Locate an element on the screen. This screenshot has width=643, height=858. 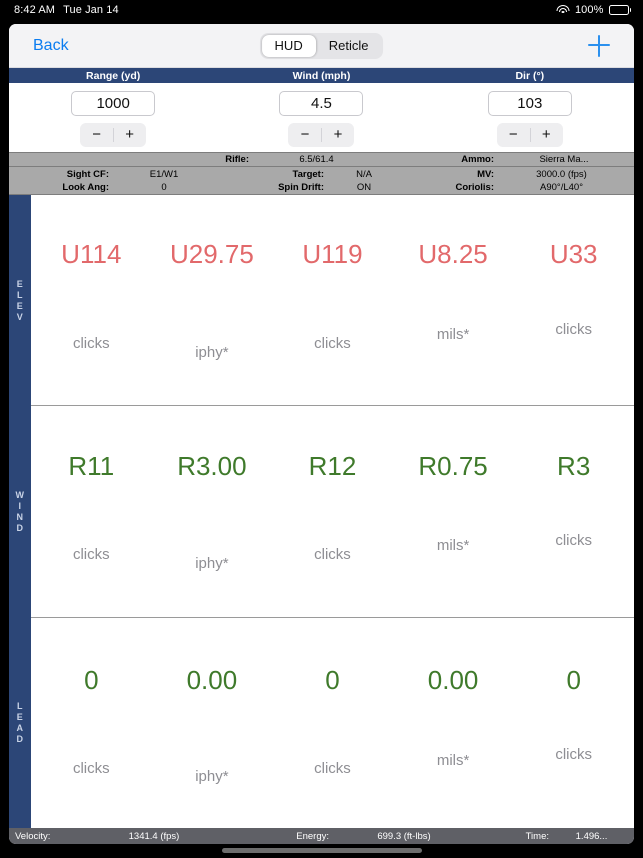
coriolis-label: Coriolis: is located at coordinates (474, 187).